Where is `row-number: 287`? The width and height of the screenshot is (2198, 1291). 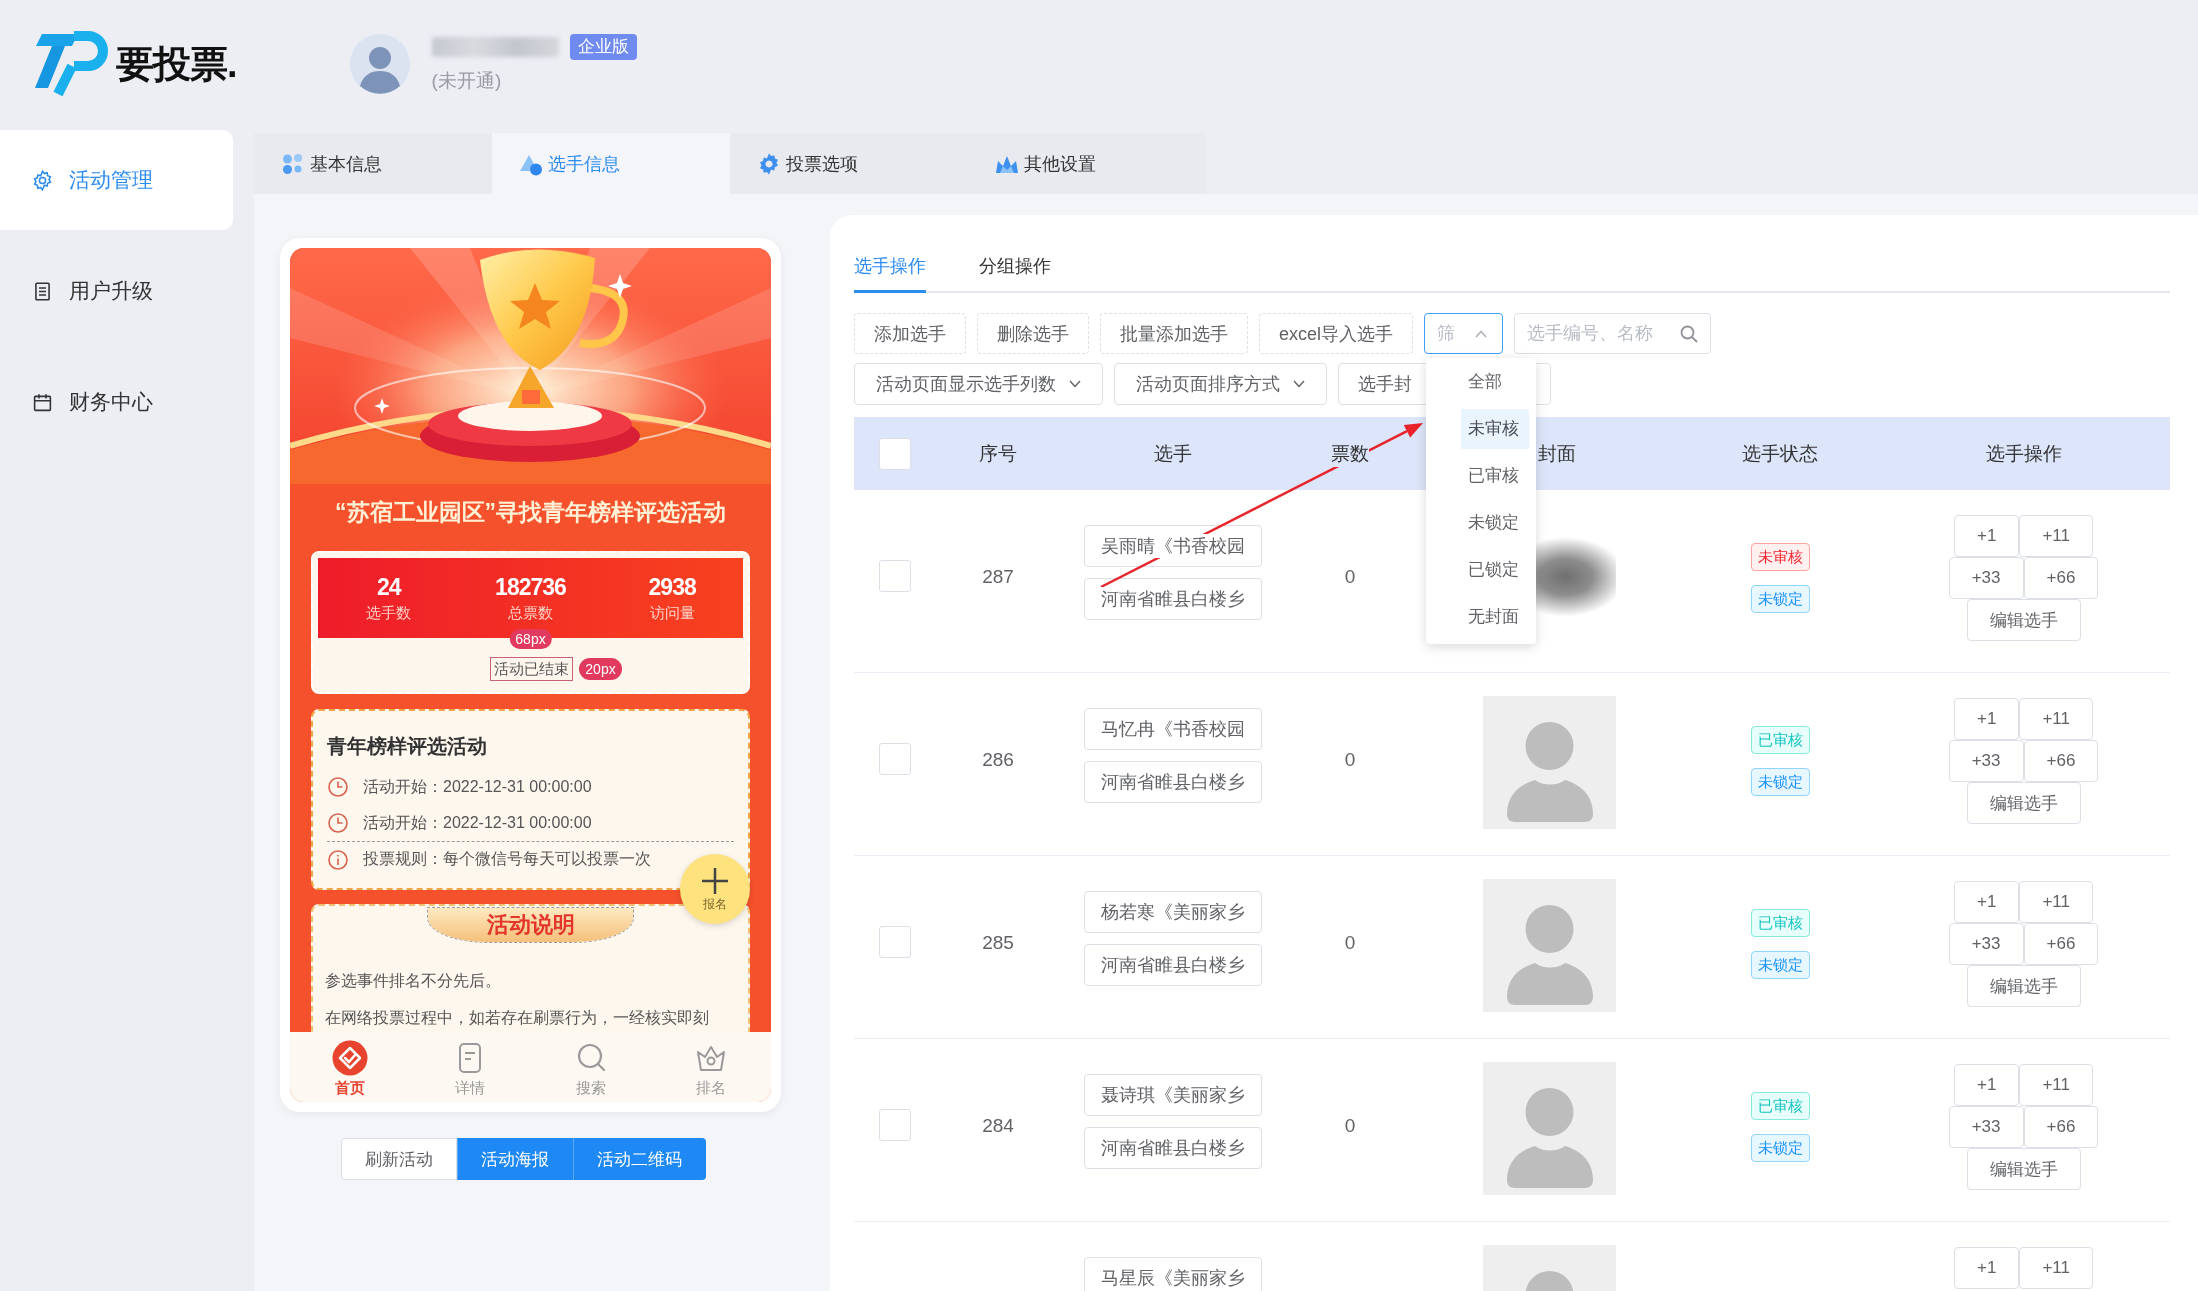
row-number: 287 is located at coordinates (998, 577).